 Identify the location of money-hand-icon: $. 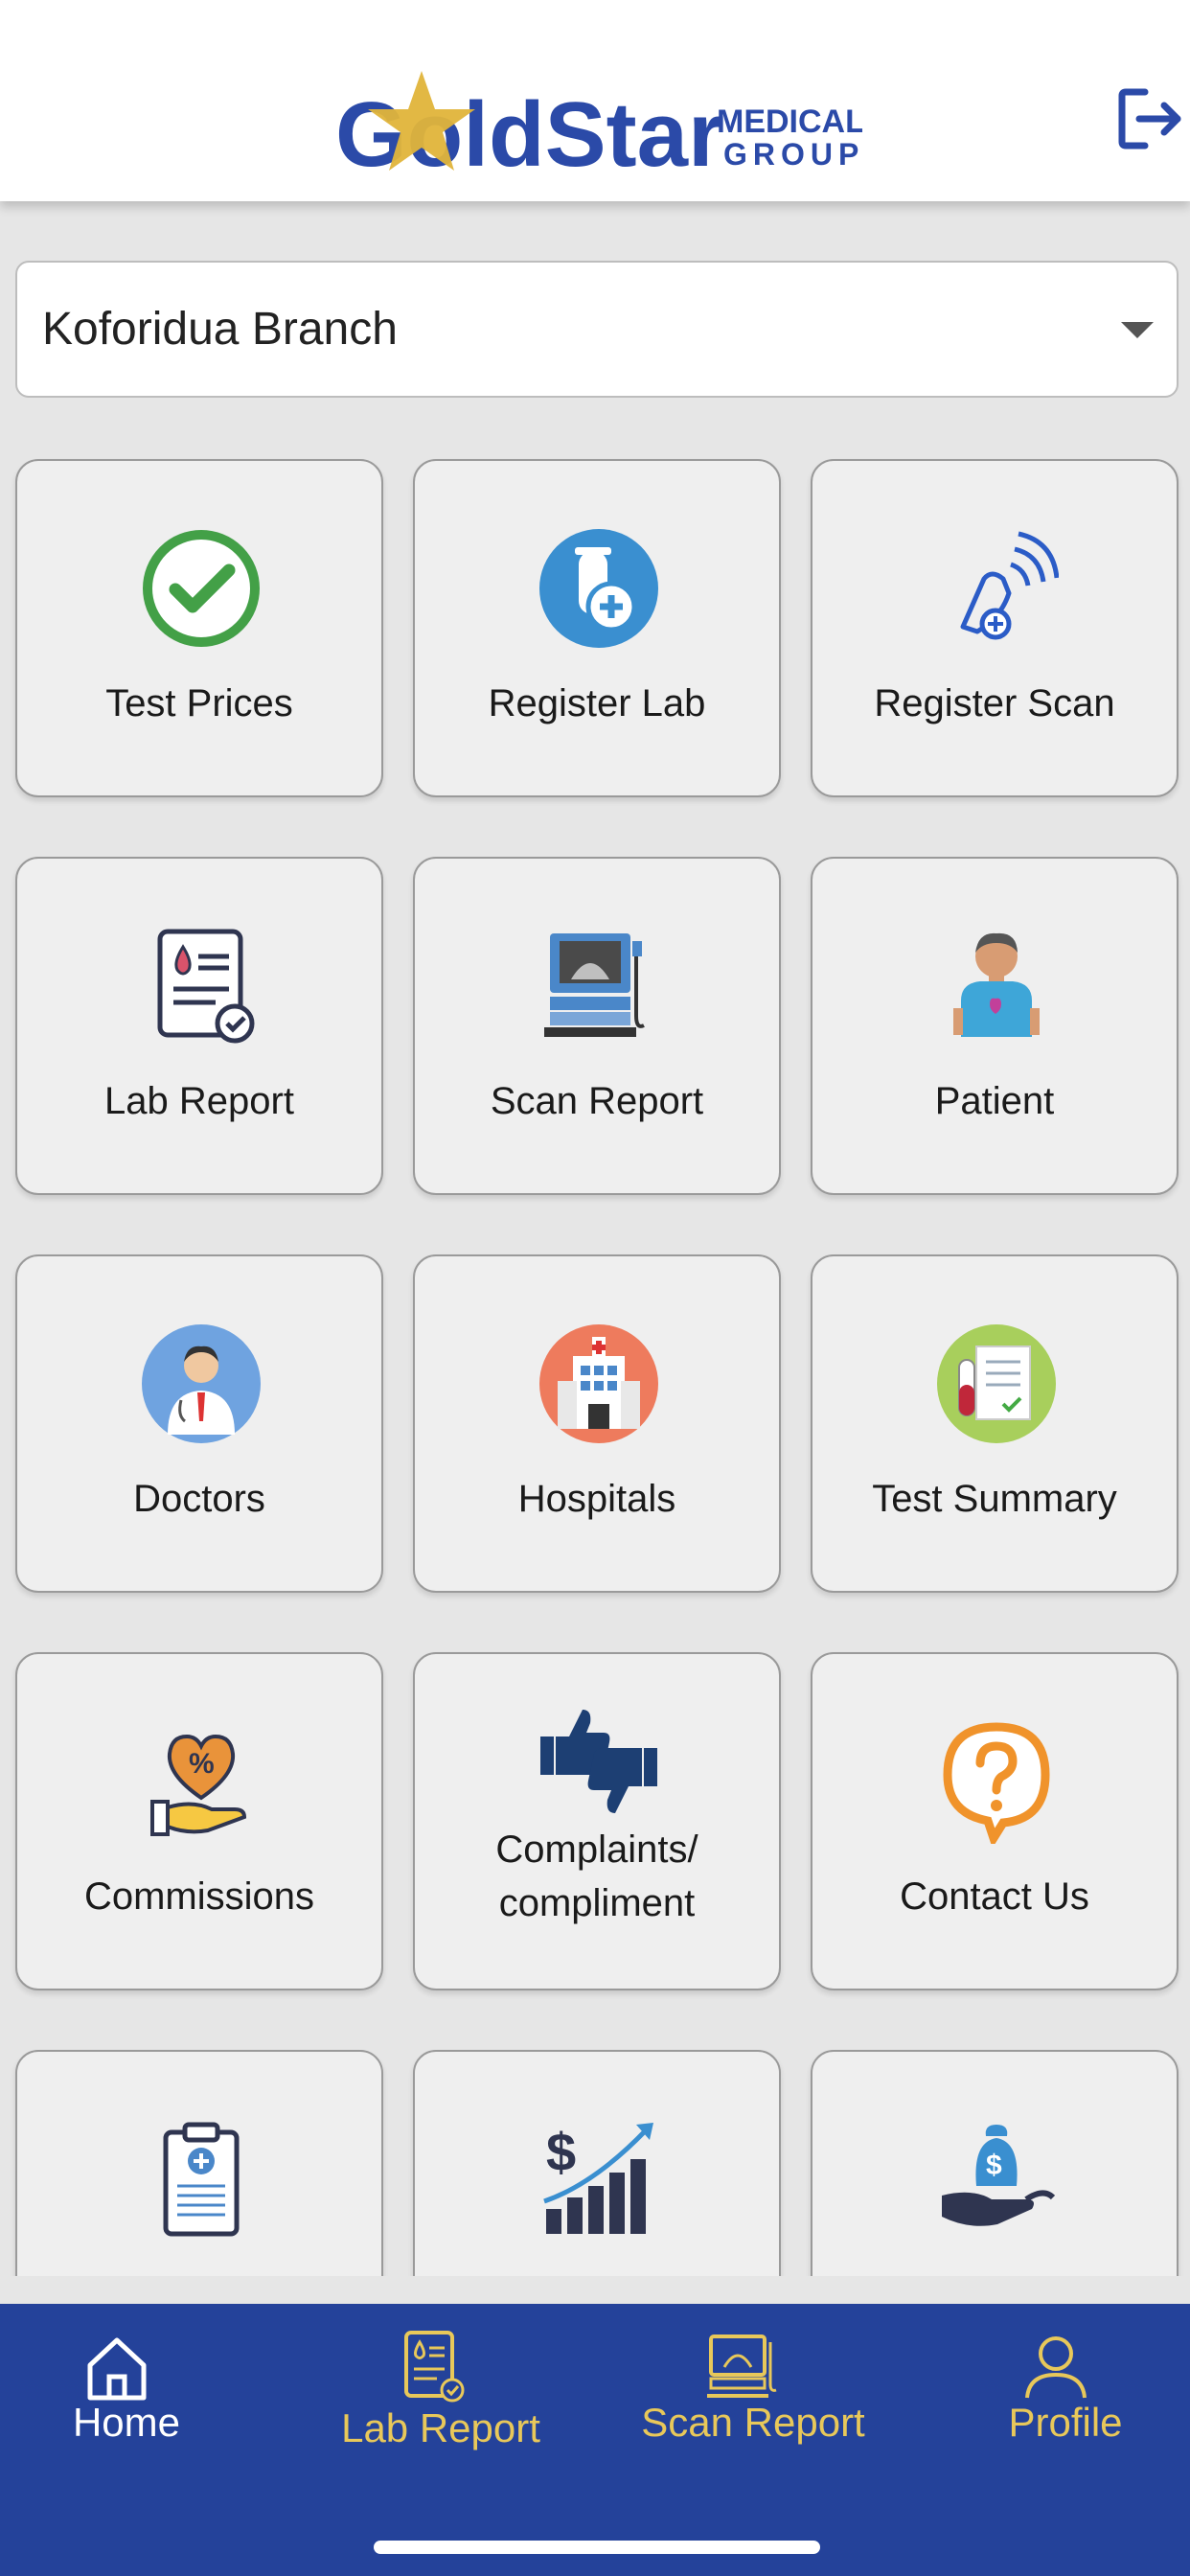
(999, 2175).